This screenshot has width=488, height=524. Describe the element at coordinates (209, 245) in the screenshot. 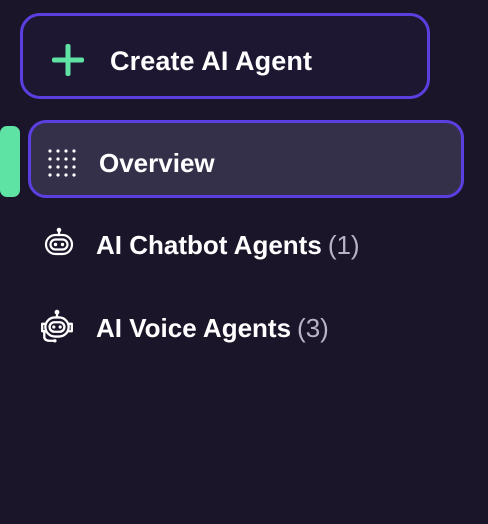

I see `ai-chatbot-agents-label: AI Chatbot Agents` at that location.